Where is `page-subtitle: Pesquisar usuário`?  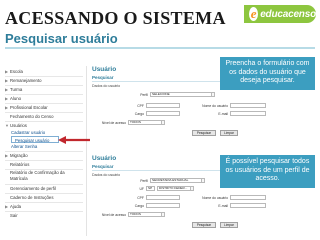 page-subtitle: Pesquisar usuário is located at coordinates (61, 38).